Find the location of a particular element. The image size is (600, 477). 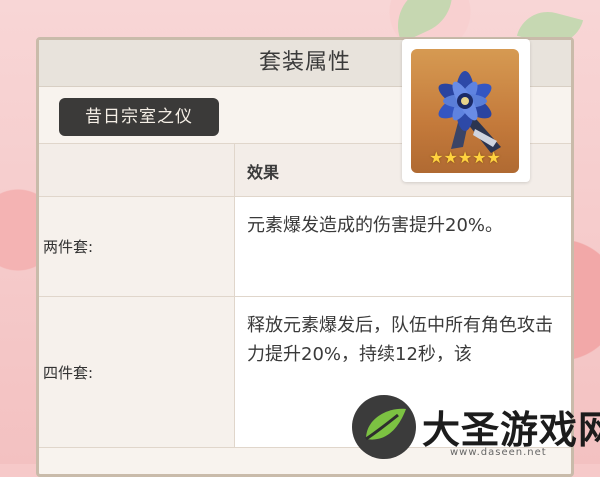

rarity-stars: ★★★★★ is located at coordinates (465, 157).